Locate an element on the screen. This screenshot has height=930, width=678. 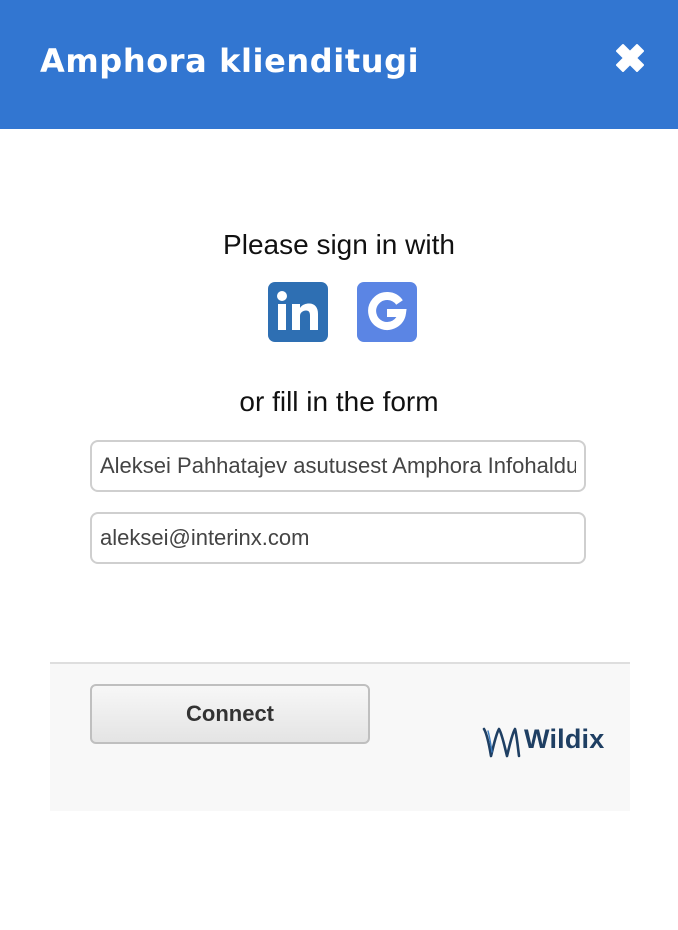
form-prompt: or fill in the form is located at coordinates (339, 401).